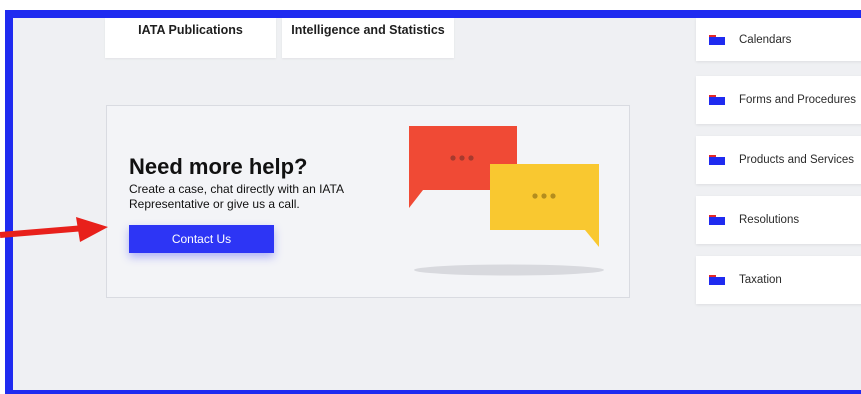 The height and width of the screenshot is (394, 861). What do you see at coordinates (797, 100) in the screenshot?
I see `sidebar-item-label: Forms and Procedures` at bounding box center [797, 100].